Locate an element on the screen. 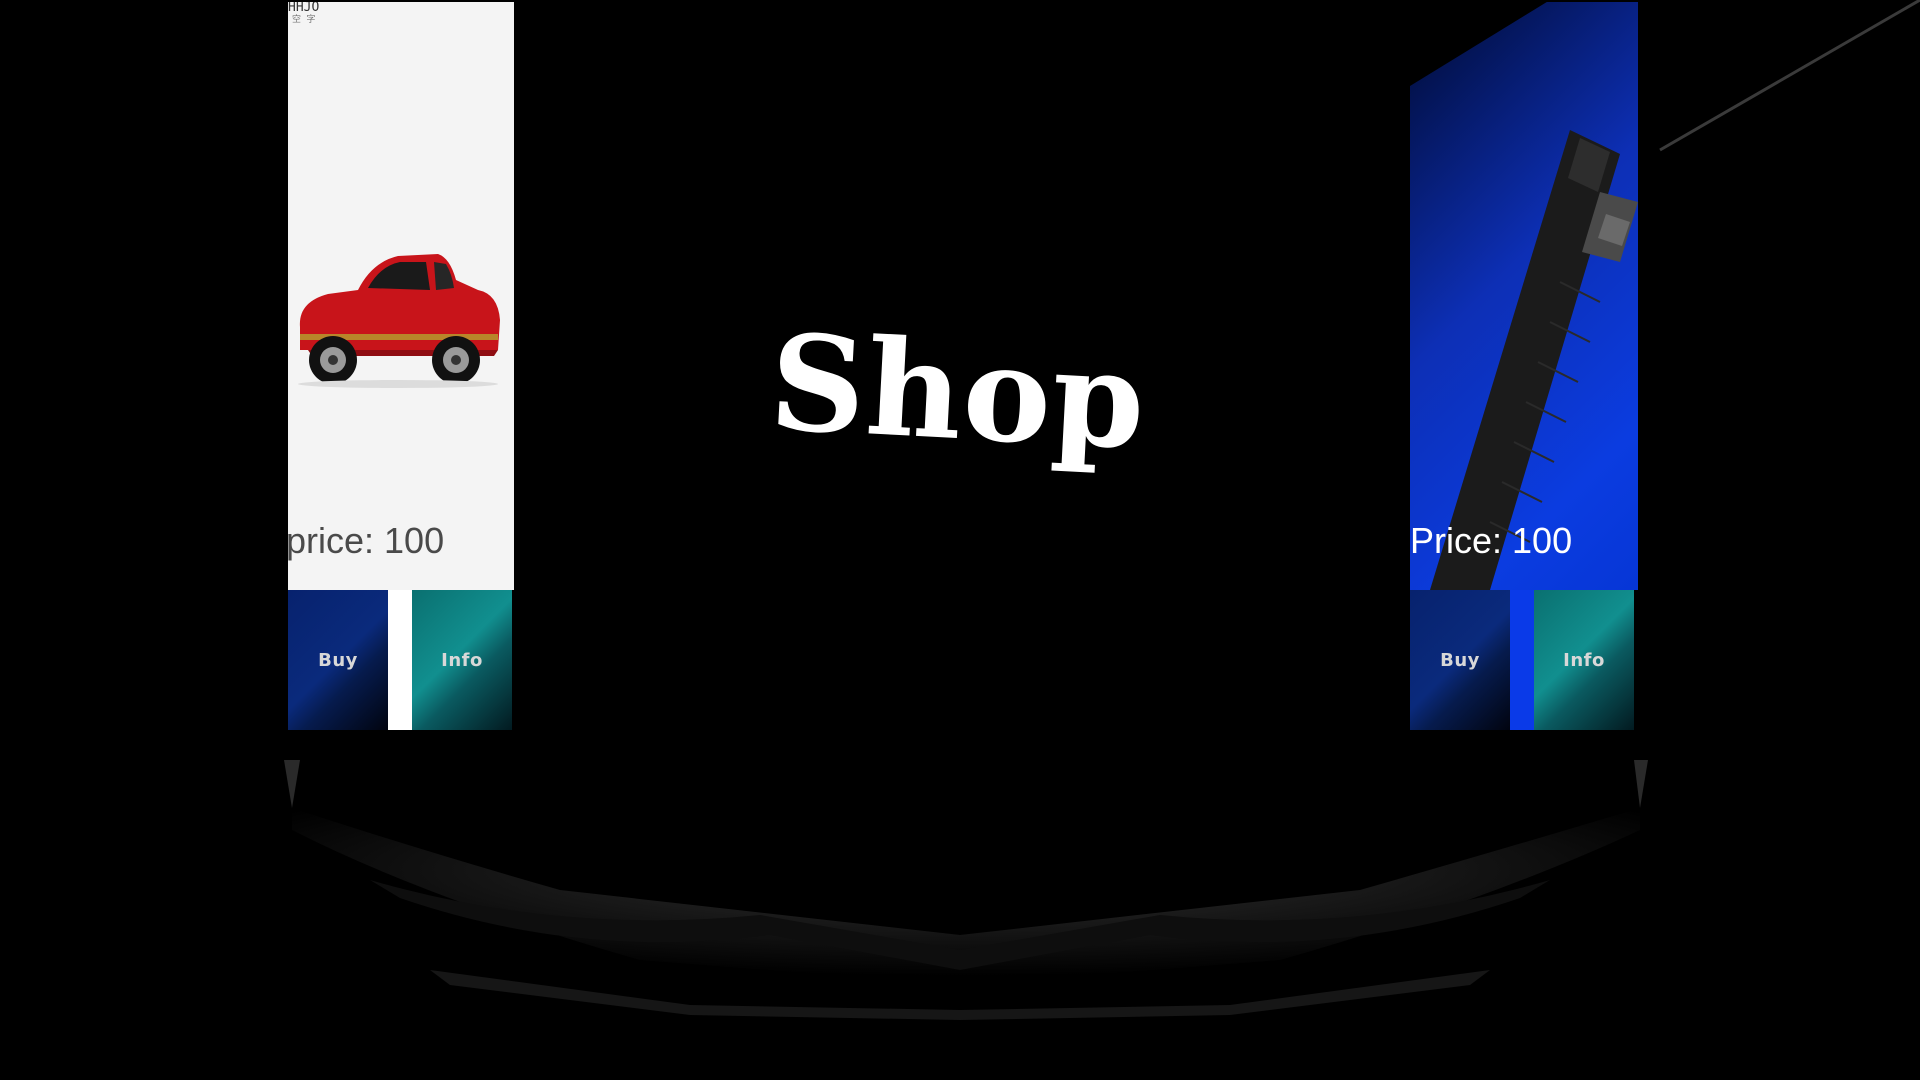 Image resolution: width=1920 pixels, height=1080 pixels. flashlight-image is located at coordinates (1534, 360).